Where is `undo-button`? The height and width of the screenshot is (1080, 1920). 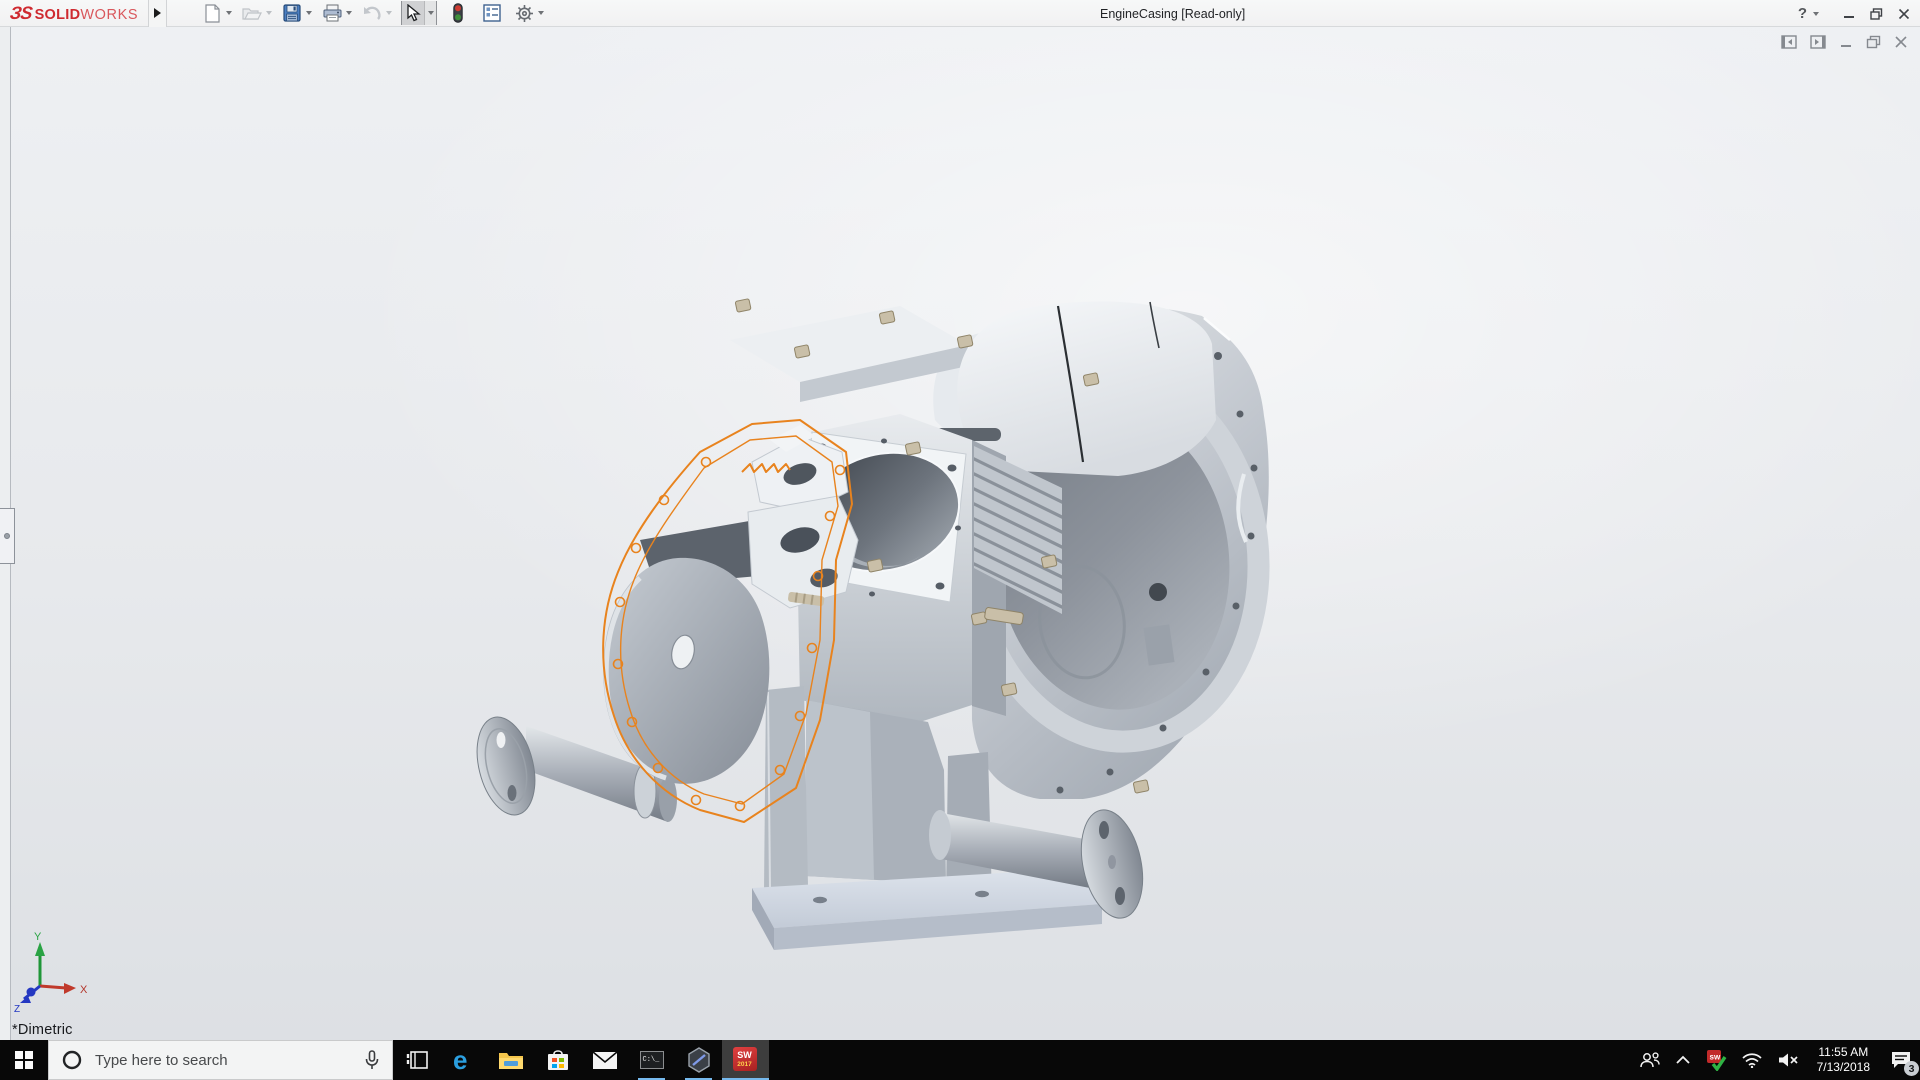 undo-button is located at coordinates (372, 13).